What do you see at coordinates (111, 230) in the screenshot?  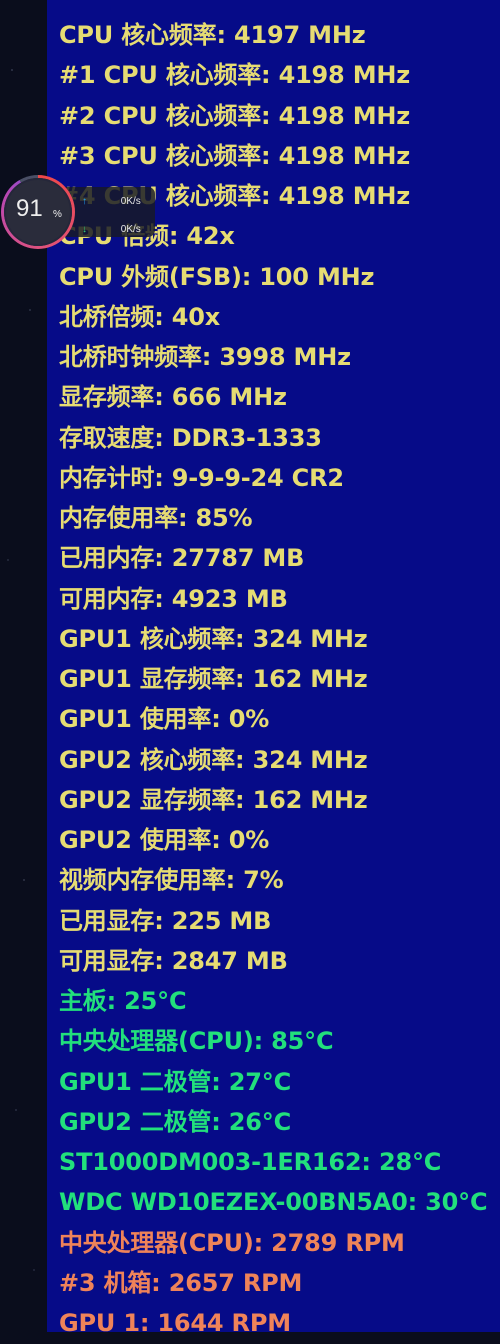 I see `download-speed-line: ↓ 0K/s` at bounding box center [111, 230].